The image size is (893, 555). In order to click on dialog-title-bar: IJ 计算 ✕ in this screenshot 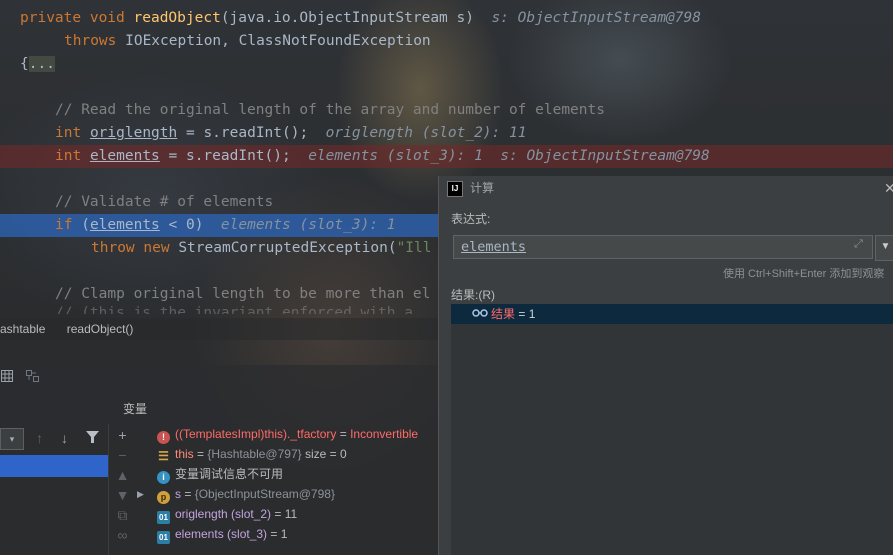, I will do `click(666, 188)`.